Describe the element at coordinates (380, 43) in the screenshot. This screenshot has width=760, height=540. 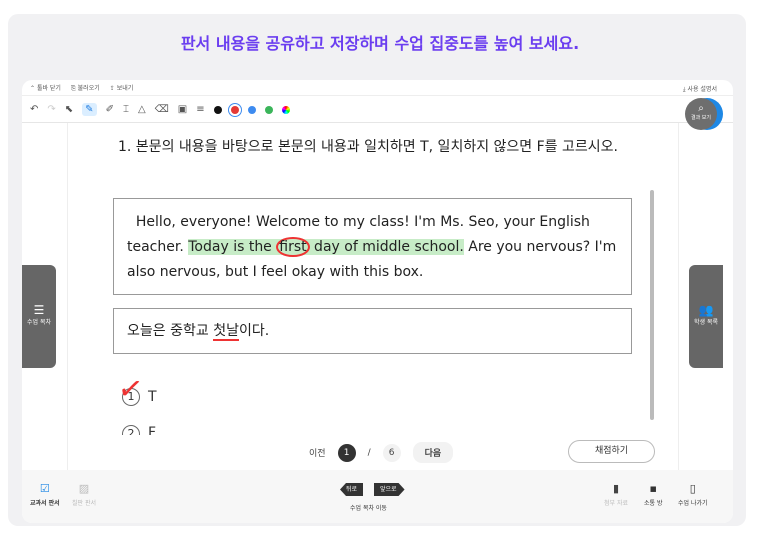
I see `headline: 판서 내용을 공유하고 저장하며 수업 집중도를 높여 보세요.` at that location.